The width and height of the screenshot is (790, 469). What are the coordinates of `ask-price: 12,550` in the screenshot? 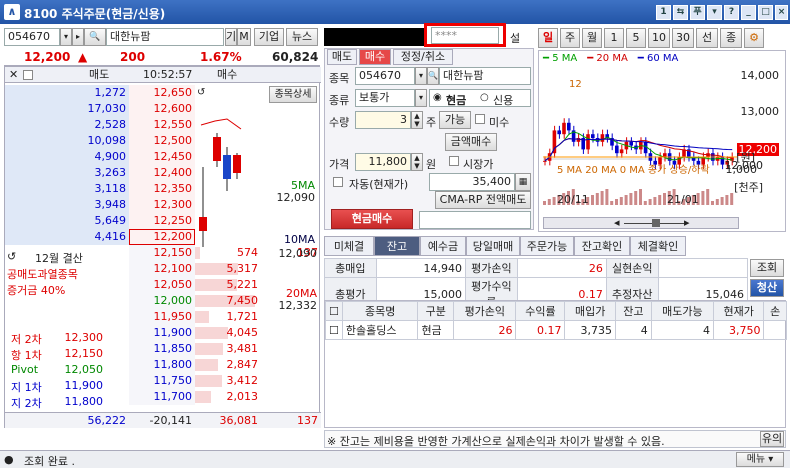 It's located at (162, 125).